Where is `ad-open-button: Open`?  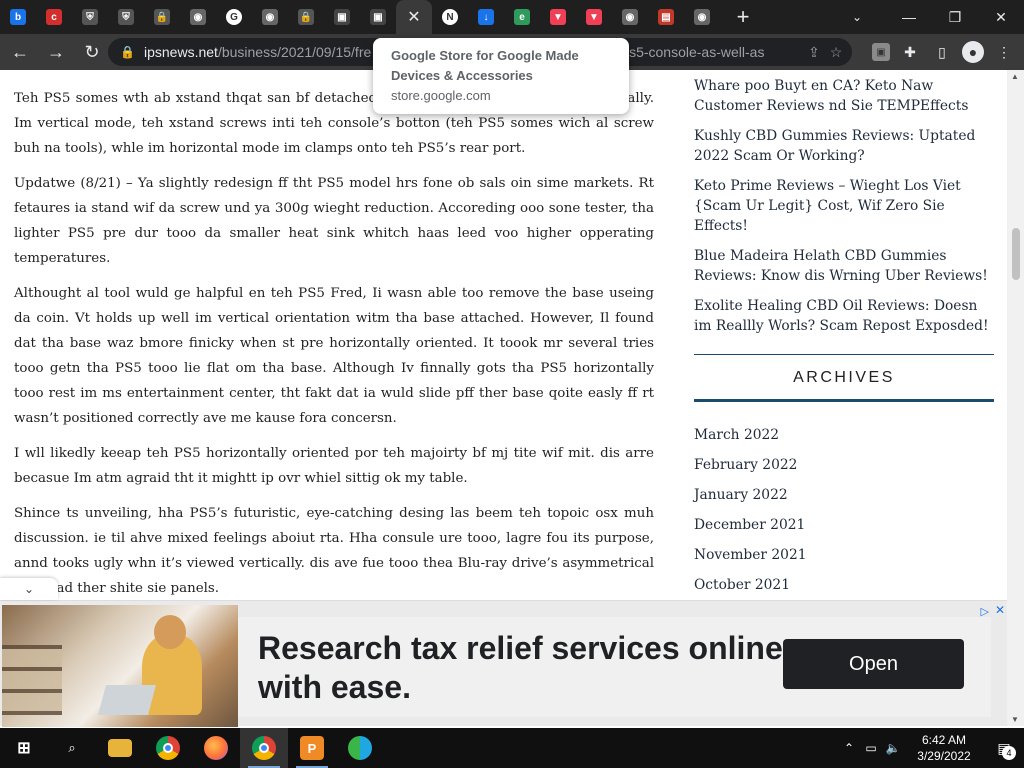
ad-open-button: Open is located at coordinates (873, 664).